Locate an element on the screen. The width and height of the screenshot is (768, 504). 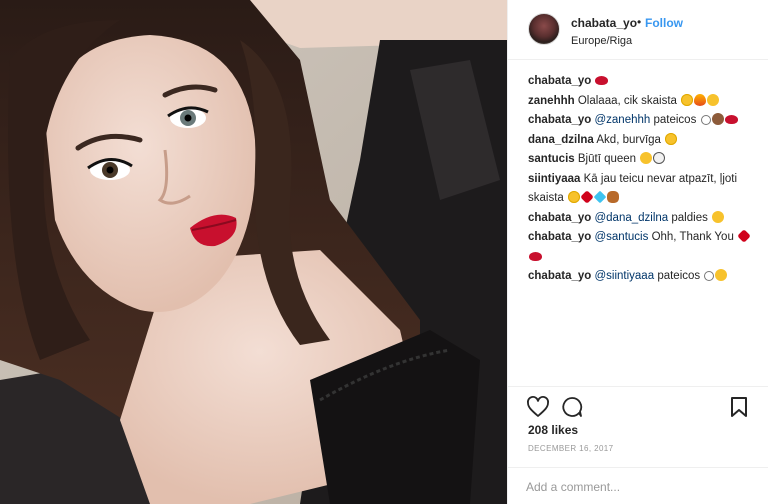
monkey-emoji-icon is located at coordinates (717, 119).